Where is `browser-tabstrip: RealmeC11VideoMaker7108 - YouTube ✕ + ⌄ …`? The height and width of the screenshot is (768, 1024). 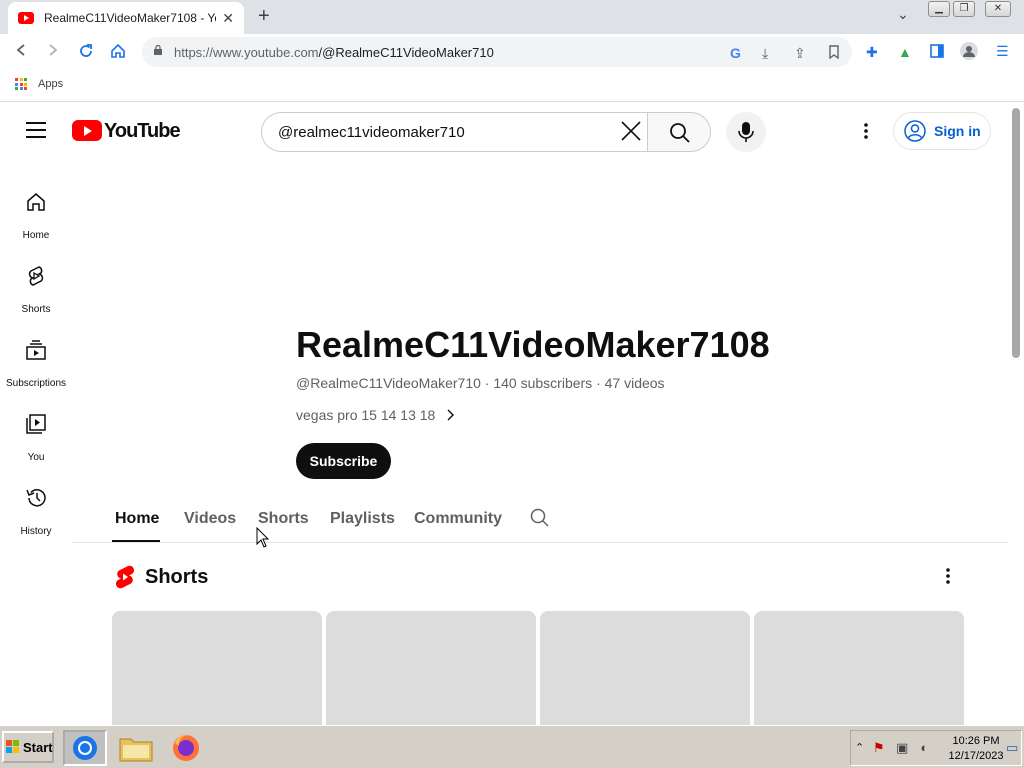 browser-tabstrip: RealmeC11VideoMaker7108 - YouTube ✕ + ⌄ … is located at coordinates (512, 17).